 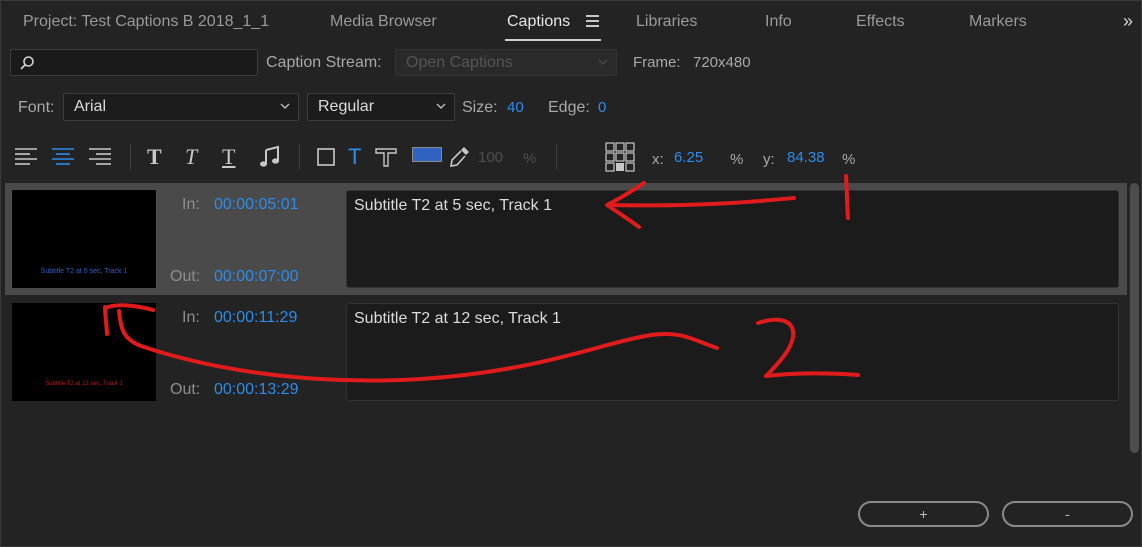 I want to click on panel-menu-icon, so click(x=592, y=22).